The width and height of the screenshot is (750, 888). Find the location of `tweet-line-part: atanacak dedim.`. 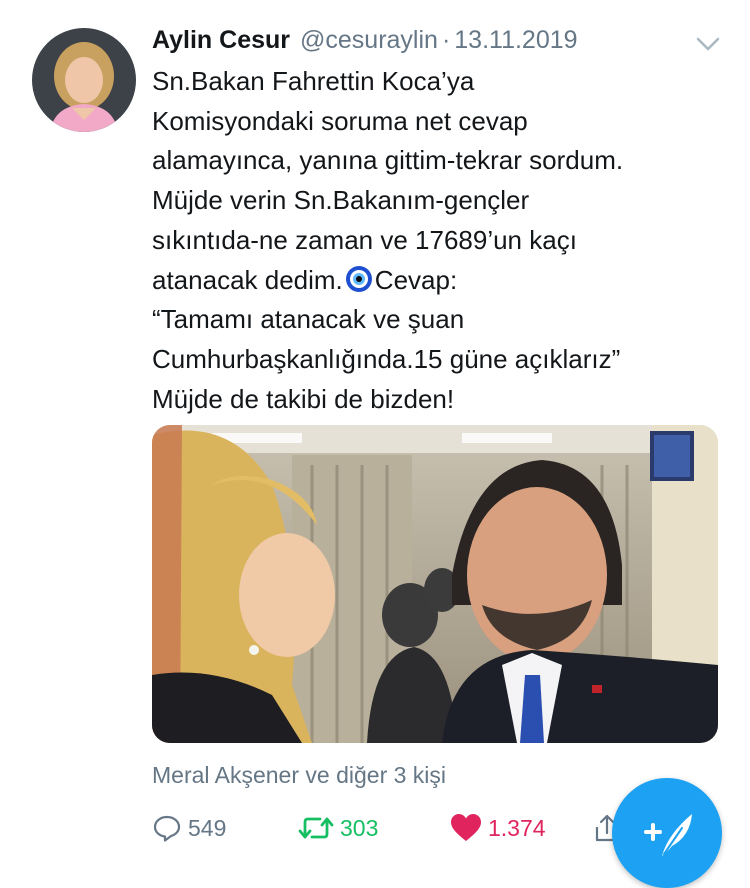

tweet-line-part: atanacak dedim. is located at coordinates (247, 279).